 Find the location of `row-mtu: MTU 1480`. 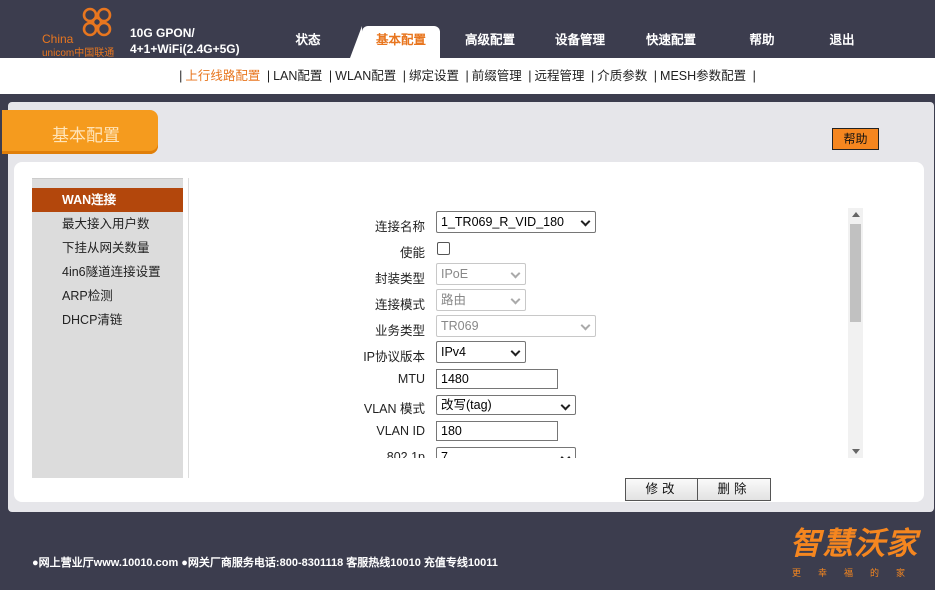

row-mtu: MTU 1480 is located at coordinates (520, 380).